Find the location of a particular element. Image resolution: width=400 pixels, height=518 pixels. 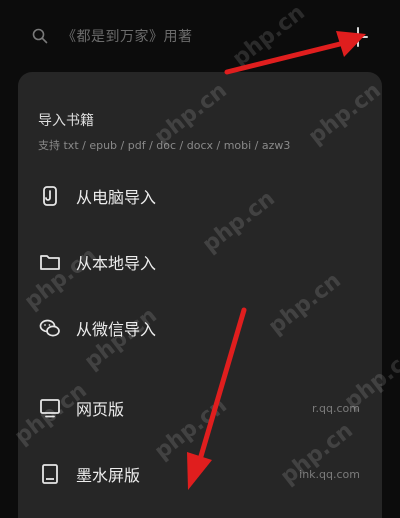

web-version-label: 网页版 is located at coordinates (100, 409).